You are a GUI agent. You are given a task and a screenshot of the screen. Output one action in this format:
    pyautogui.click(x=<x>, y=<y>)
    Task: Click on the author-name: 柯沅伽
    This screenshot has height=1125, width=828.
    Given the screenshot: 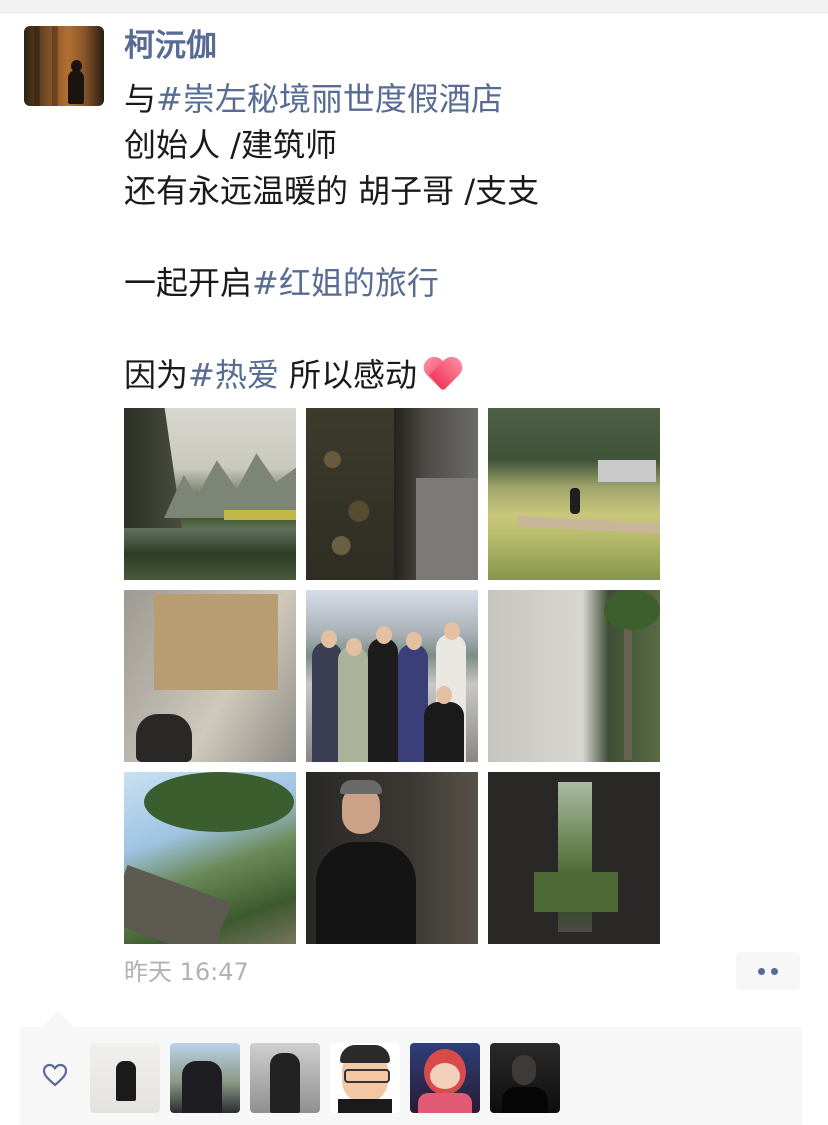 What is the action you would take?
    pyautogui.click(x=170, y=46)
    